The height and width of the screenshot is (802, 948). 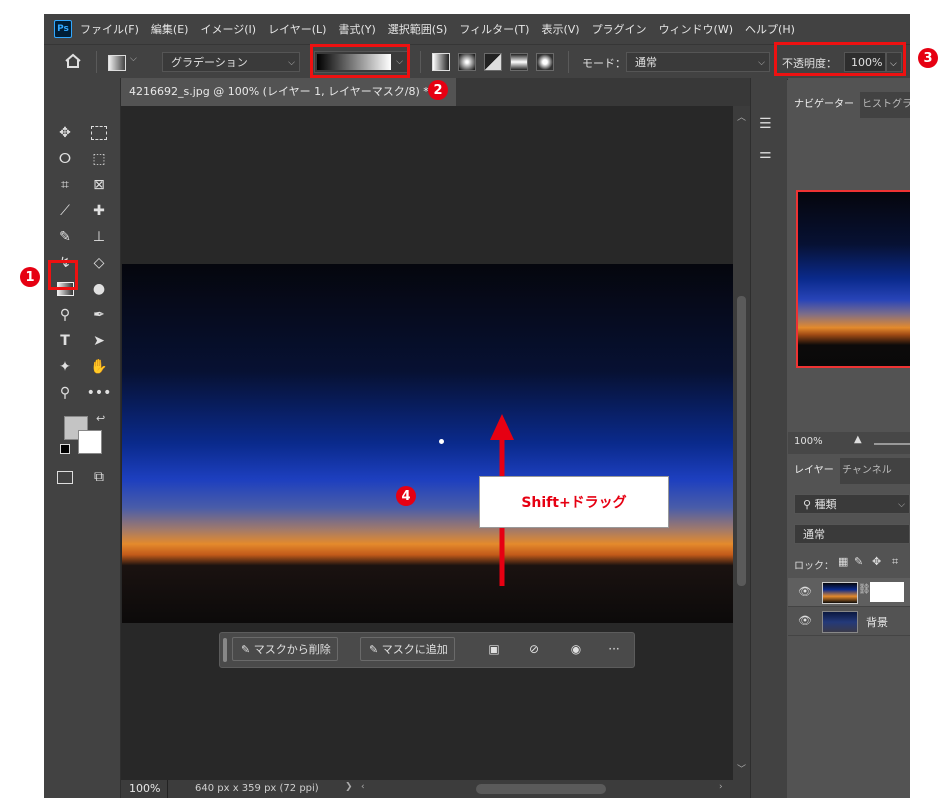 What do you see at coordinates (65, 449) in the screenshot?
I see `default-colors-icon` at bounding box center [65, 449].